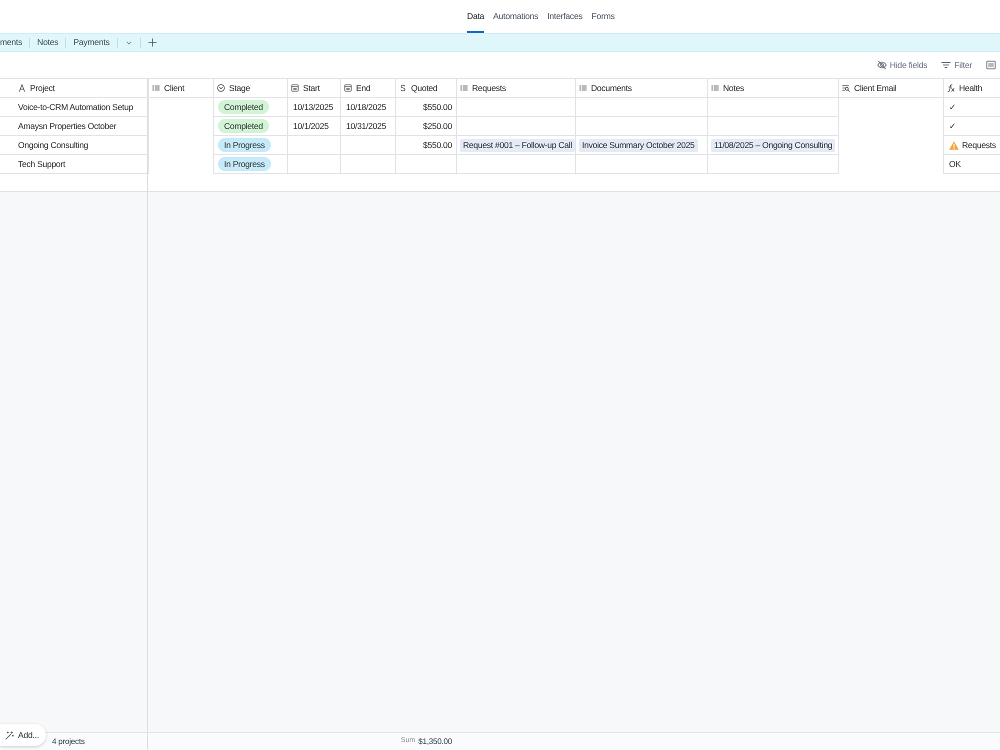  I want to click on dollar-icon, so click(403, 88).